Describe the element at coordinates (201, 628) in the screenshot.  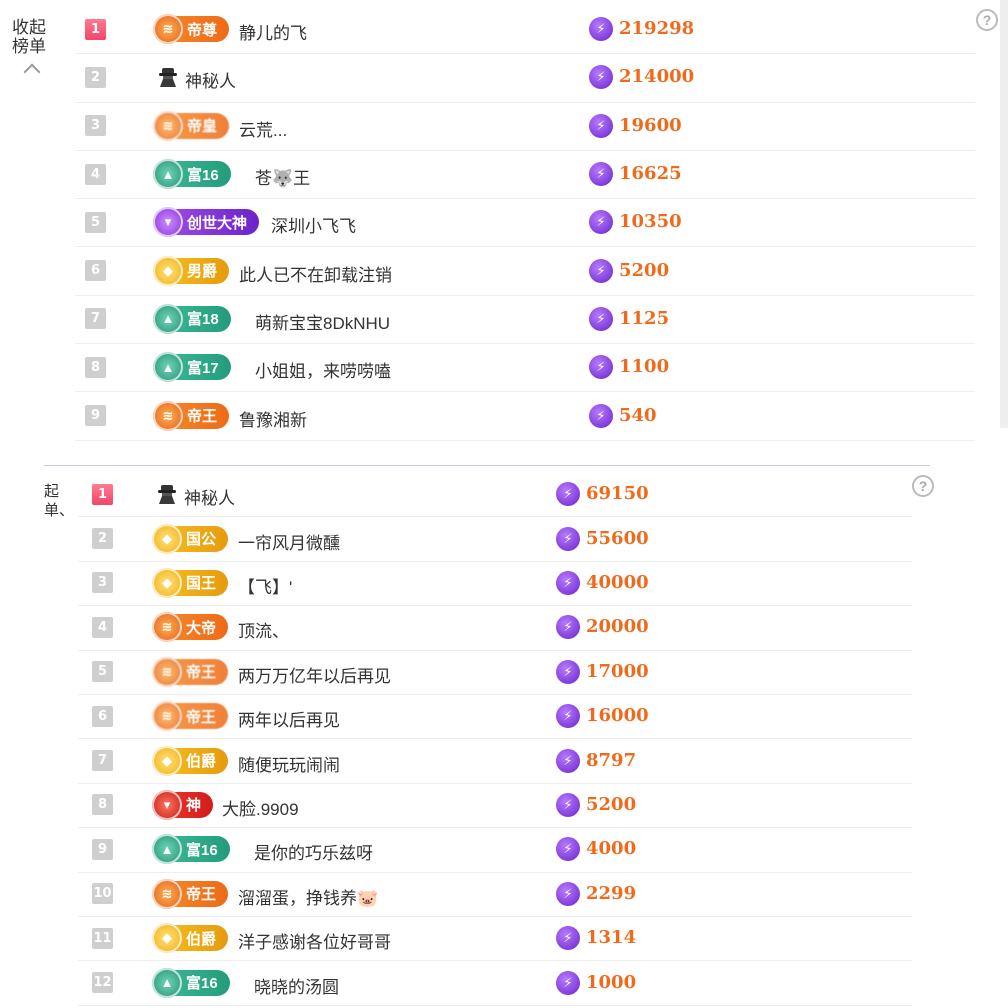
I see `badge-label: 大帝` at that location.